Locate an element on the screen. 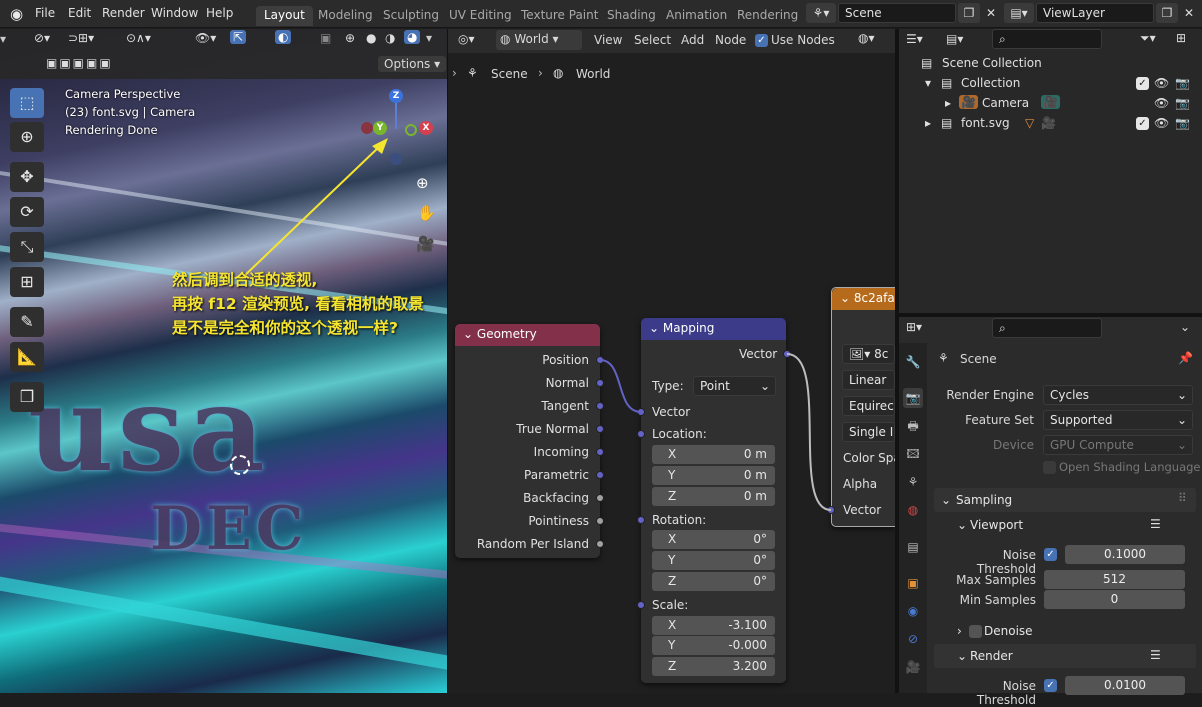  extension-dropdown: Single Im is located at coordinates (868, 432).